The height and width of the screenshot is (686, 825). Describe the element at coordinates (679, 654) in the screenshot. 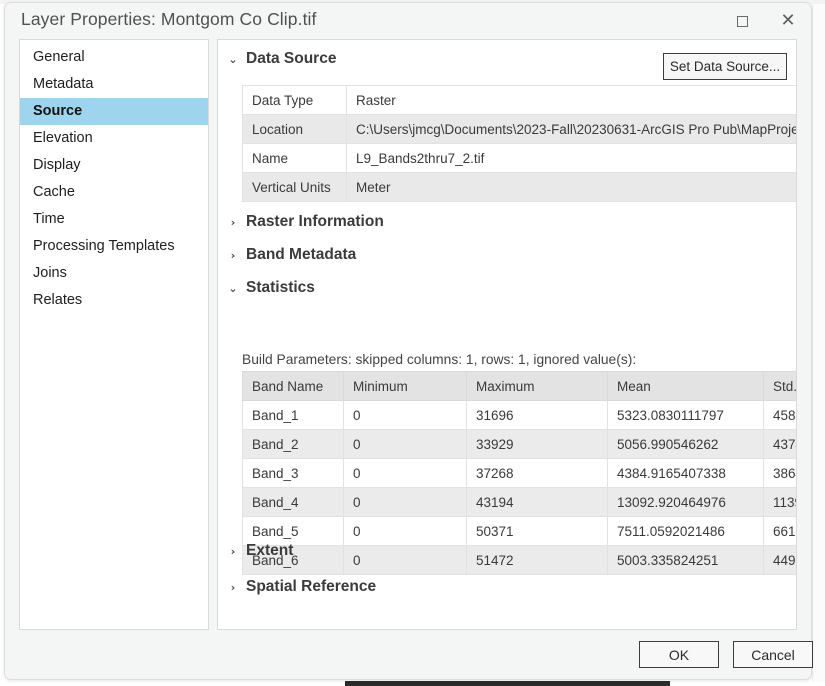

I see `ok-button: OK` at that location.